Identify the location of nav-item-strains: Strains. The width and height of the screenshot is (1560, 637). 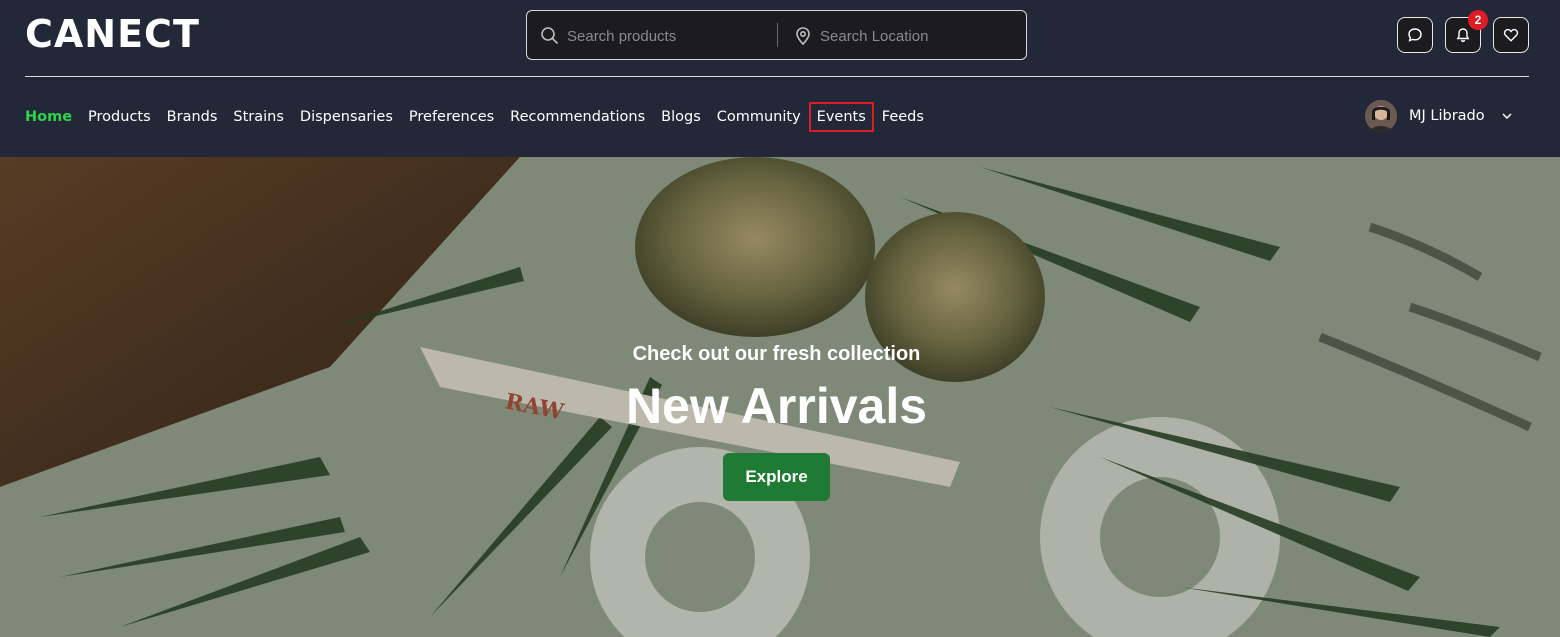
(258, 117).